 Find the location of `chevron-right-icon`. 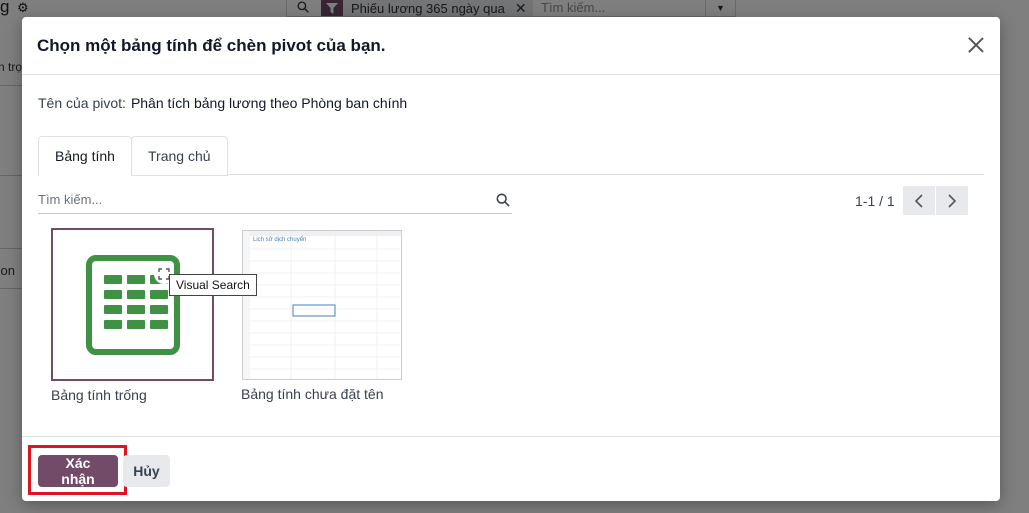

chevron-right-icon is located at coordinates (952, 200).